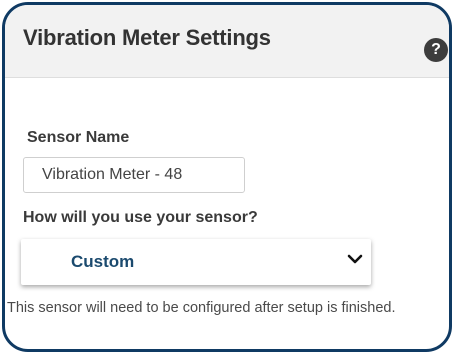 The height and width of the screenshot is (358, 462). What do you see at coordinates (134, 175) in the screenshot?
I see `sensor-name-input` at bounding box center [134, 175].